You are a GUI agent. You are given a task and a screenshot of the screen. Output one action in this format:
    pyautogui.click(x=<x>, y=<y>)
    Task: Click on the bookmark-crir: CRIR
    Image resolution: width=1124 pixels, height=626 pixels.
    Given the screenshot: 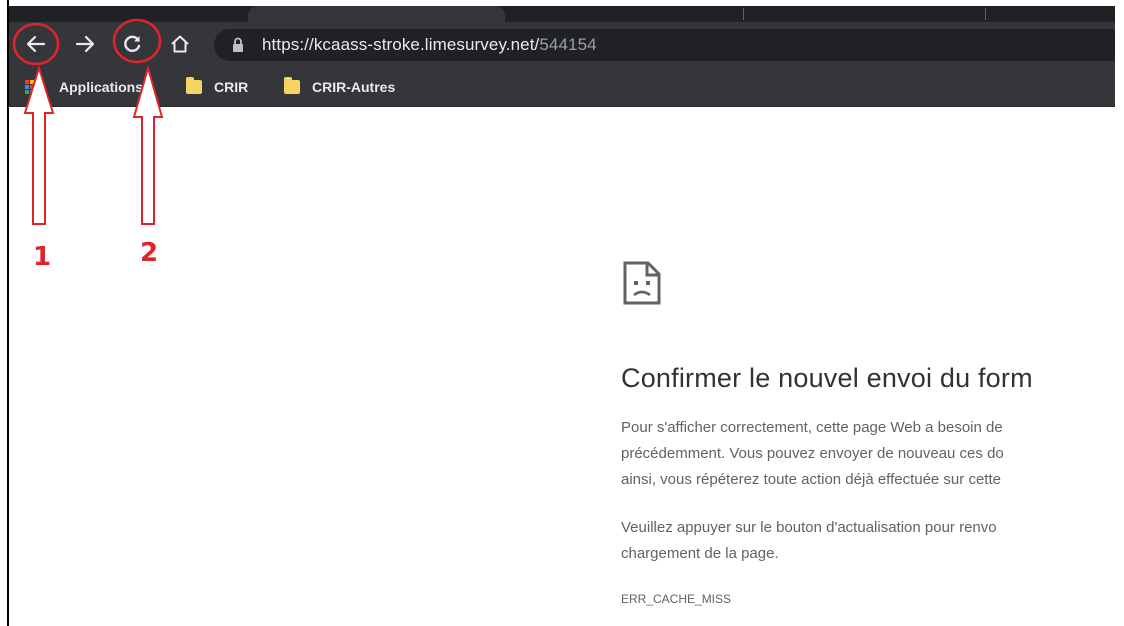 What is the action you would take?
    pyautogui.click(x=217, y=87)
    